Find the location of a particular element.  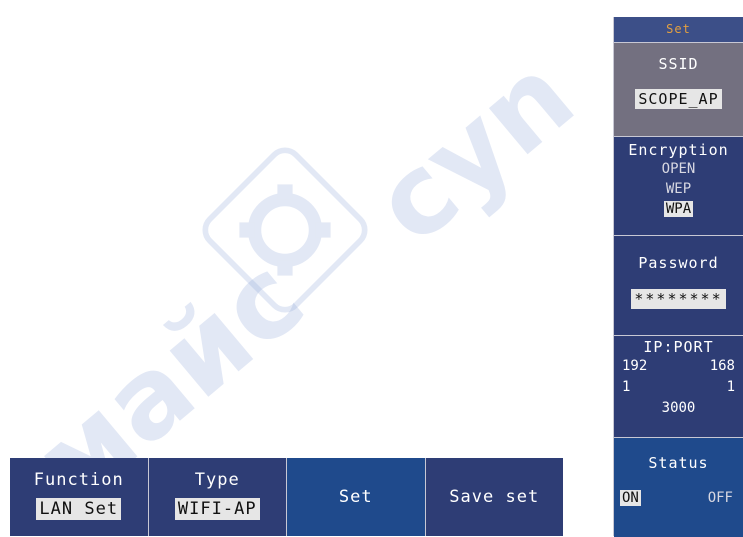

password-label: Password is located at coordinates (678, 263).